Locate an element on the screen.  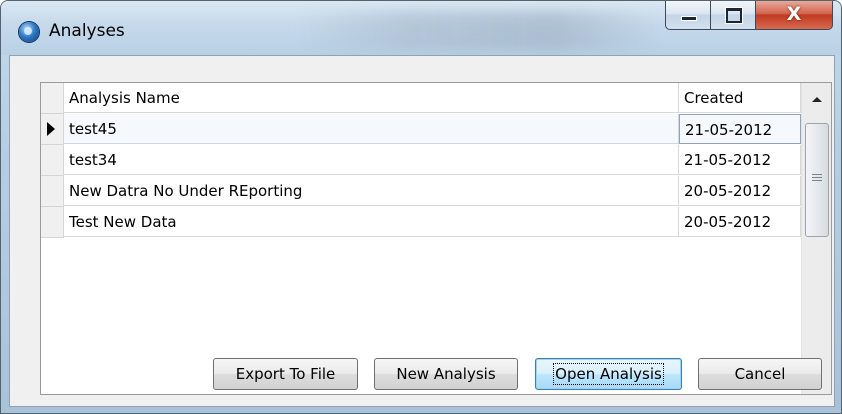
vertical-scrollbar is located at coordinates (816, 238).